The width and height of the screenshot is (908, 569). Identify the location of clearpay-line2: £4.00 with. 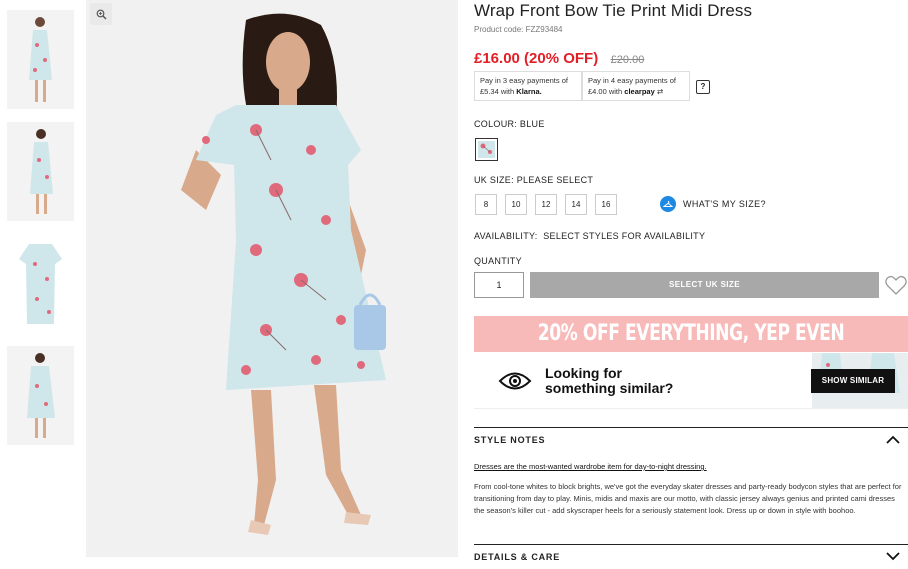
(605, 91).